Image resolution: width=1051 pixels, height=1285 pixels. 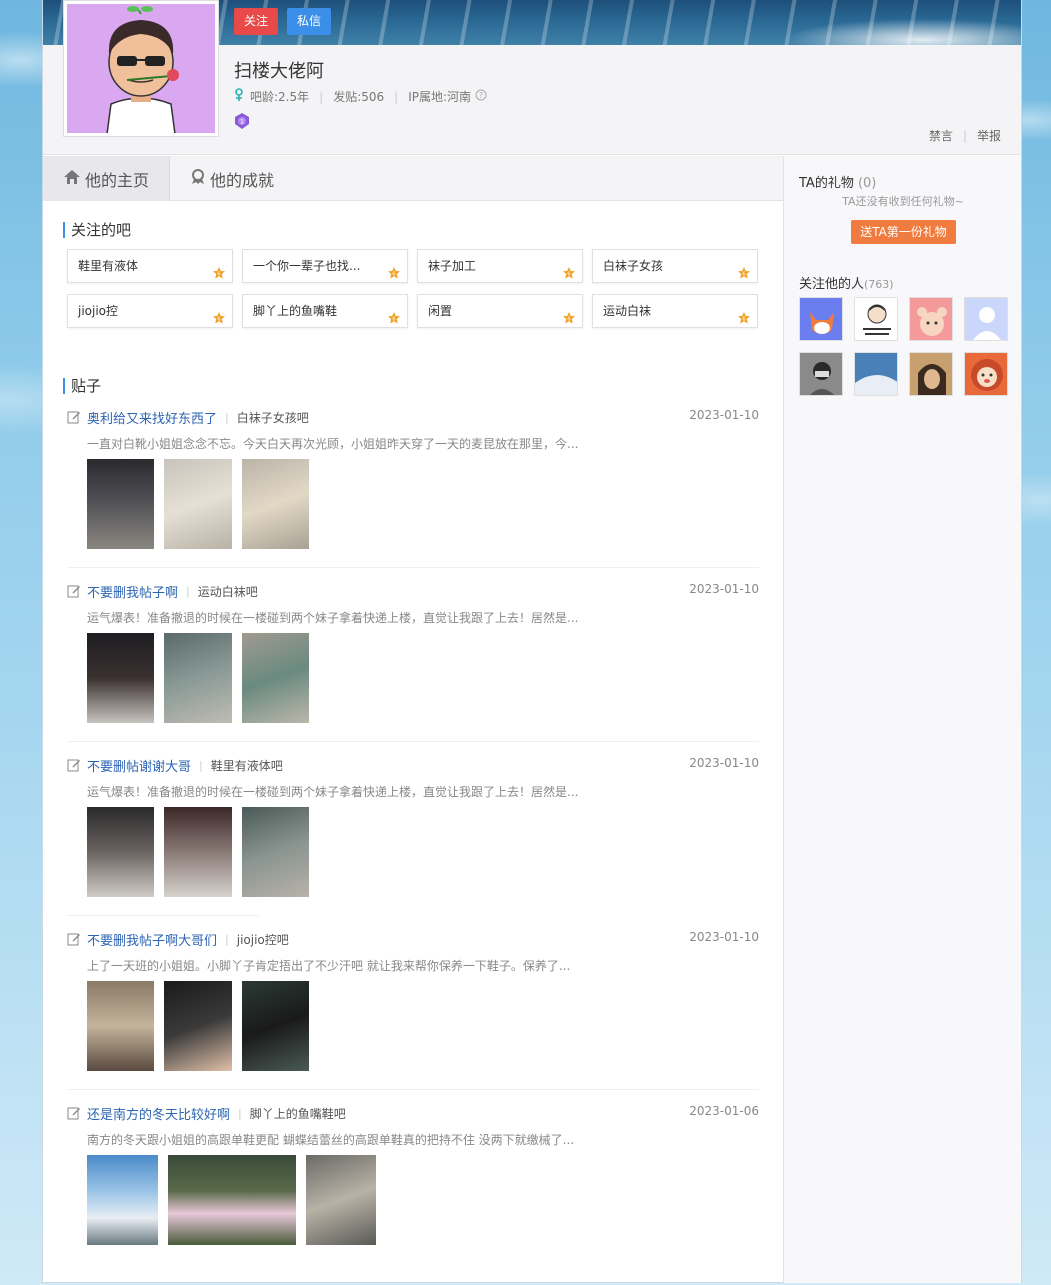 What do you see at coordinates (132, 591) in the screenshot?
I see `post-title-link: 不要删我帖子啊` at bounding box center [132, 591].